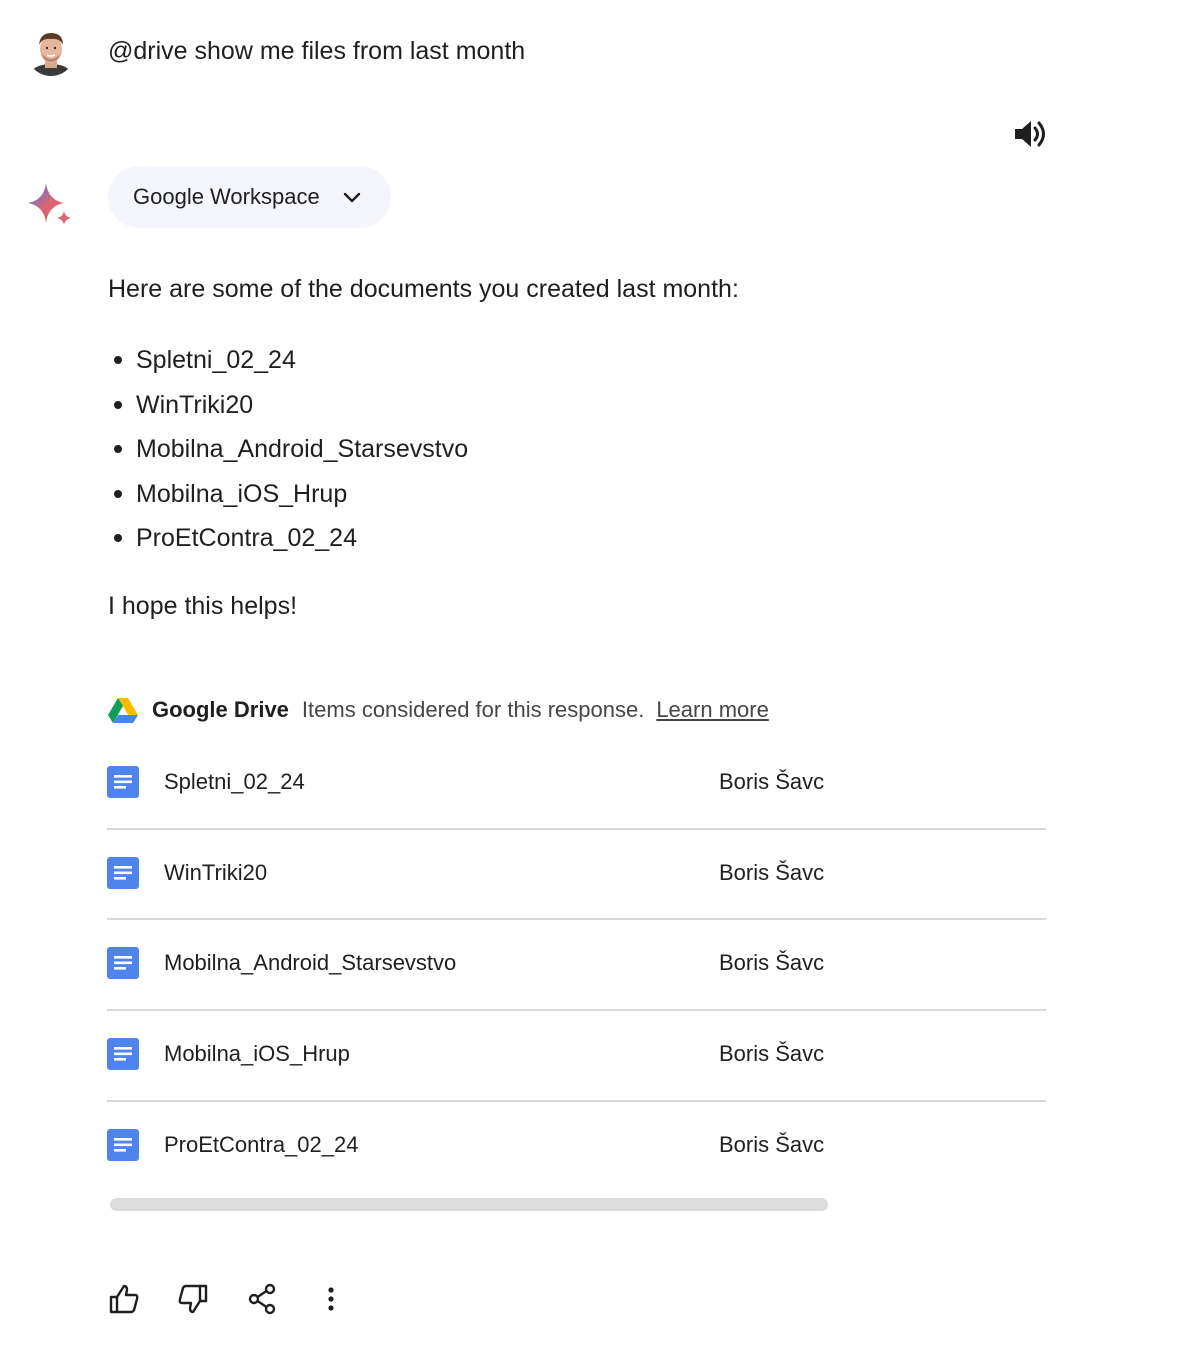  Describe the element at coordinates (576, 875) in the screenshot. I see `file-row: WinTriki20 Boris Šavc` at that location.